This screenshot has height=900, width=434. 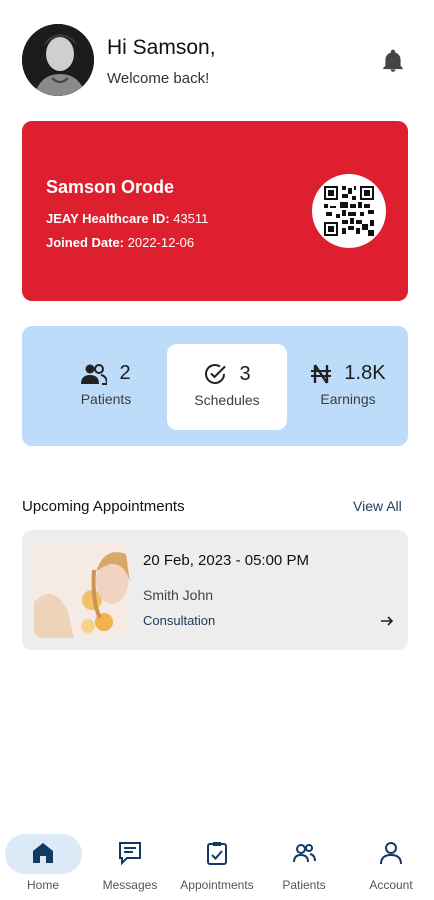 What do you see at coordinates (125, 373) in the screenshot?
I see `stat-patients-value: 2` at bounding box center [125, 373].